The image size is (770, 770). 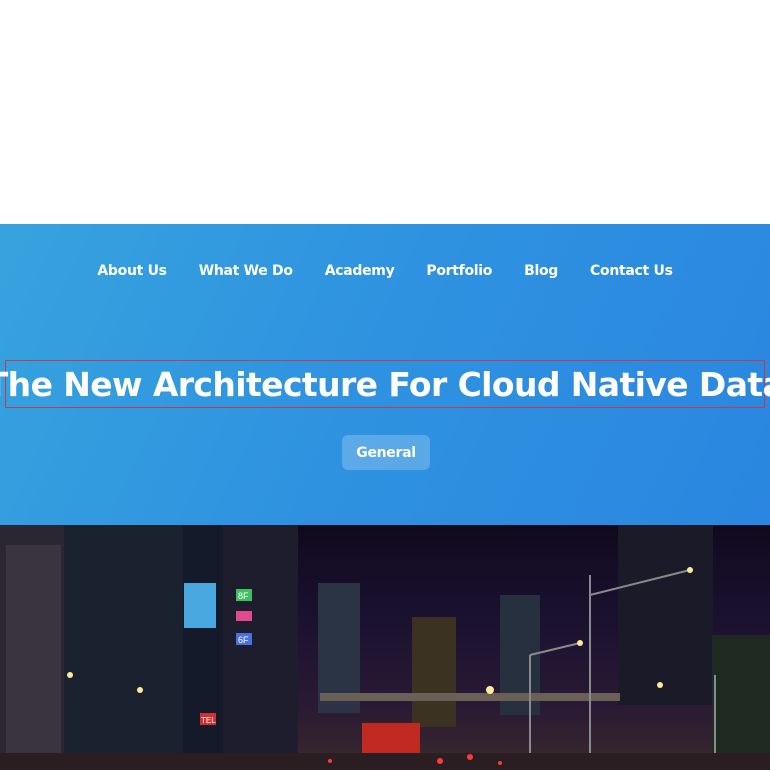 I want to click on overpass, so click(x=470, y=697).